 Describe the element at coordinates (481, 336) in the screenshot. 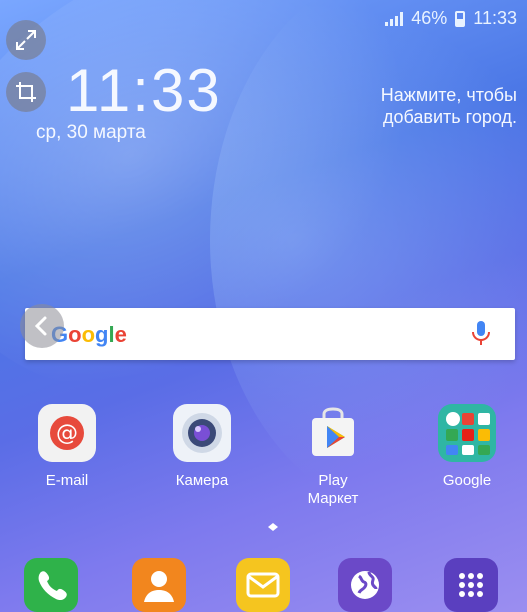

I see `microphone-icon` at that location.